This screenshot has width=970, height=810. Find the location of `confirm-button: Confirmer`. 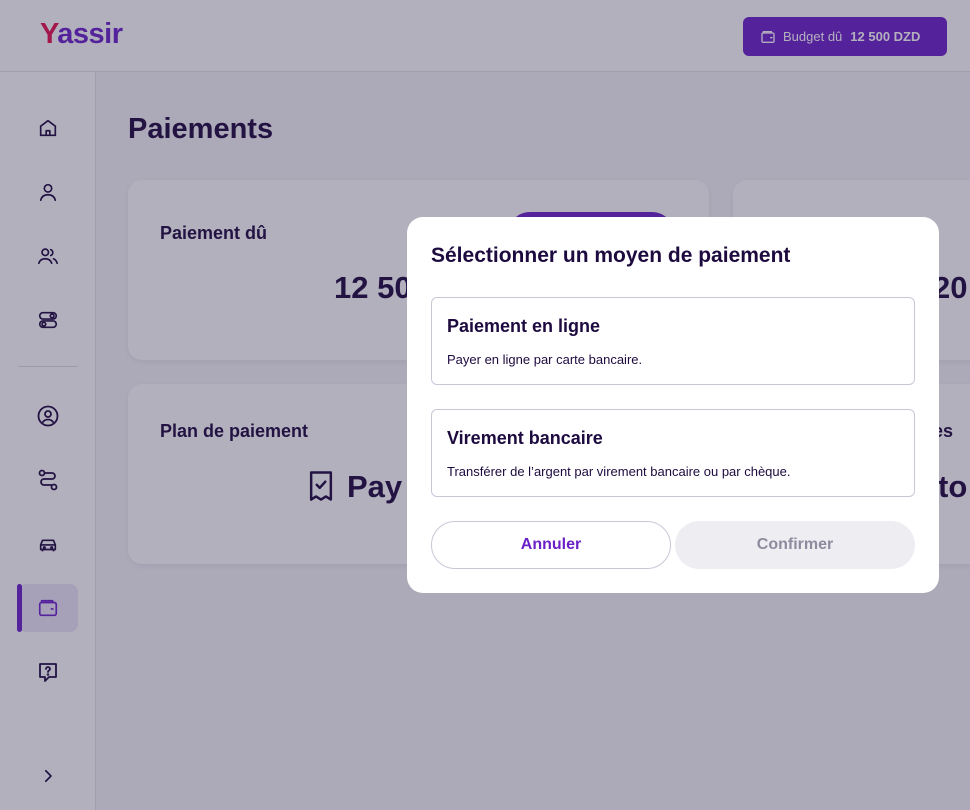

confirm-button: Confirmer is located at coordinates (795, 545).